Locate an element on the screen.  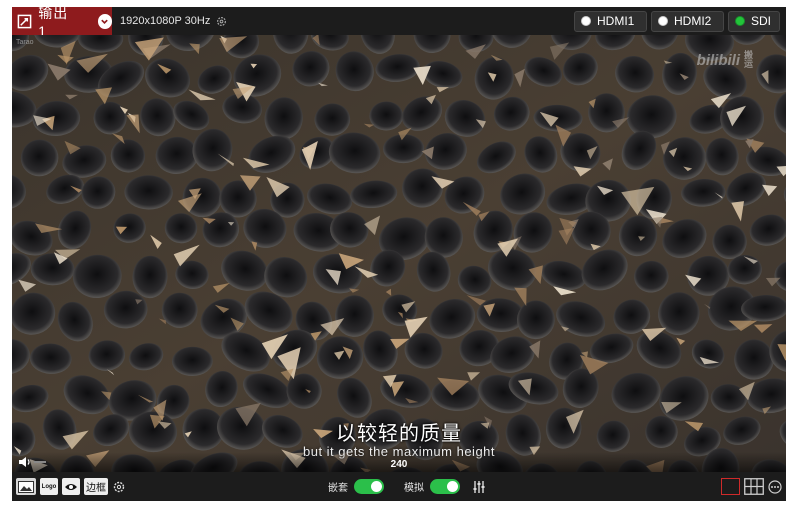
preview-status-bar: 240 is located at coordinates (399, 462).